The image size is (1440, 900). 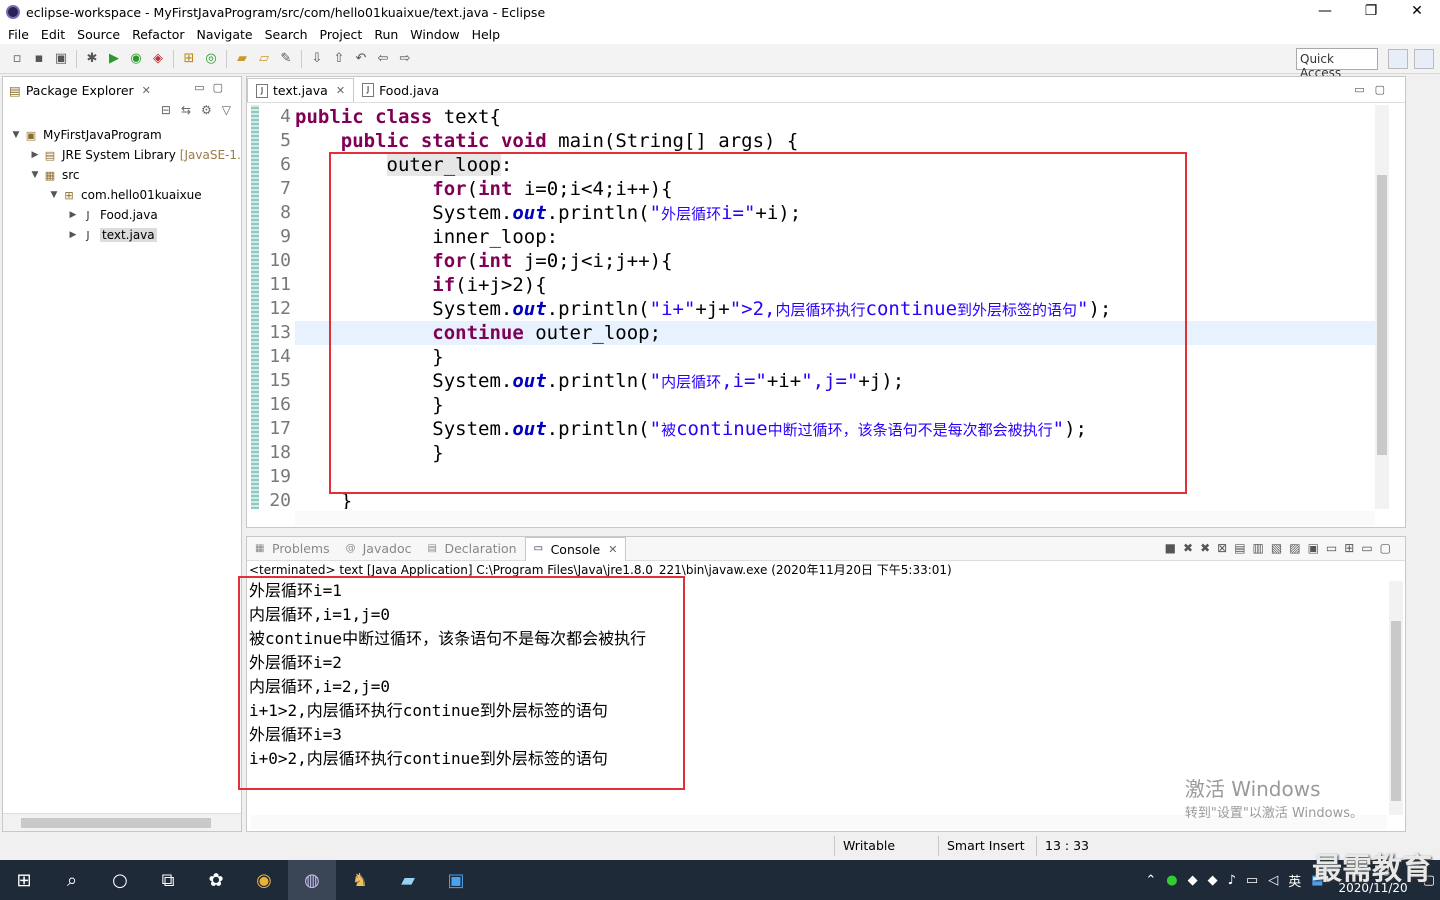 What do you see at coordinates (1276, 548) in the screenshot?
I see `show-on-output-icon: ▧` at bounding box center [1276, 548].